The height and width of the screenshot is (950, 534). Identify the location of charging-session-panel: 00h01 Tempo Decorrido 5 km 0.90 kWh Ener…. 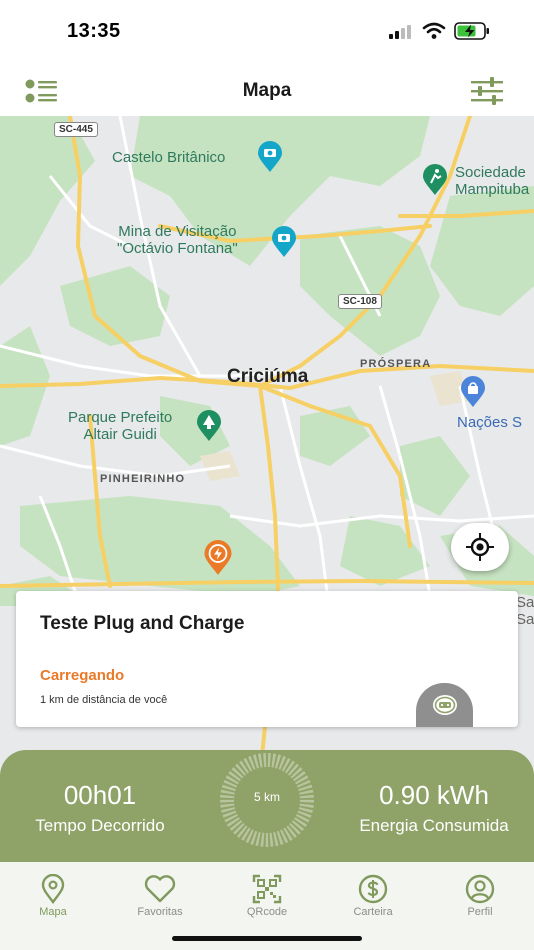
(267, 806).